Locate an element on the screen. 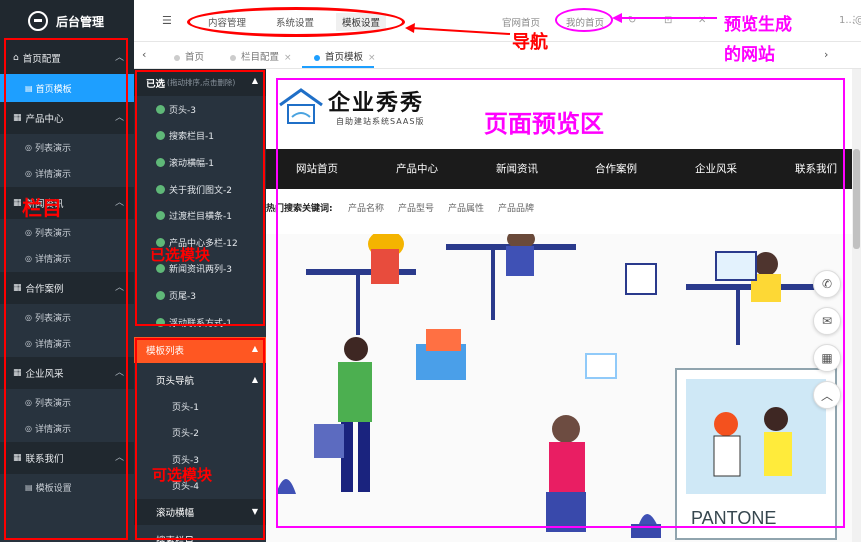 Image resolution: width=861 pixels, height=542 pixels. annotation-arrow-site is located at coordinates (664, 18).